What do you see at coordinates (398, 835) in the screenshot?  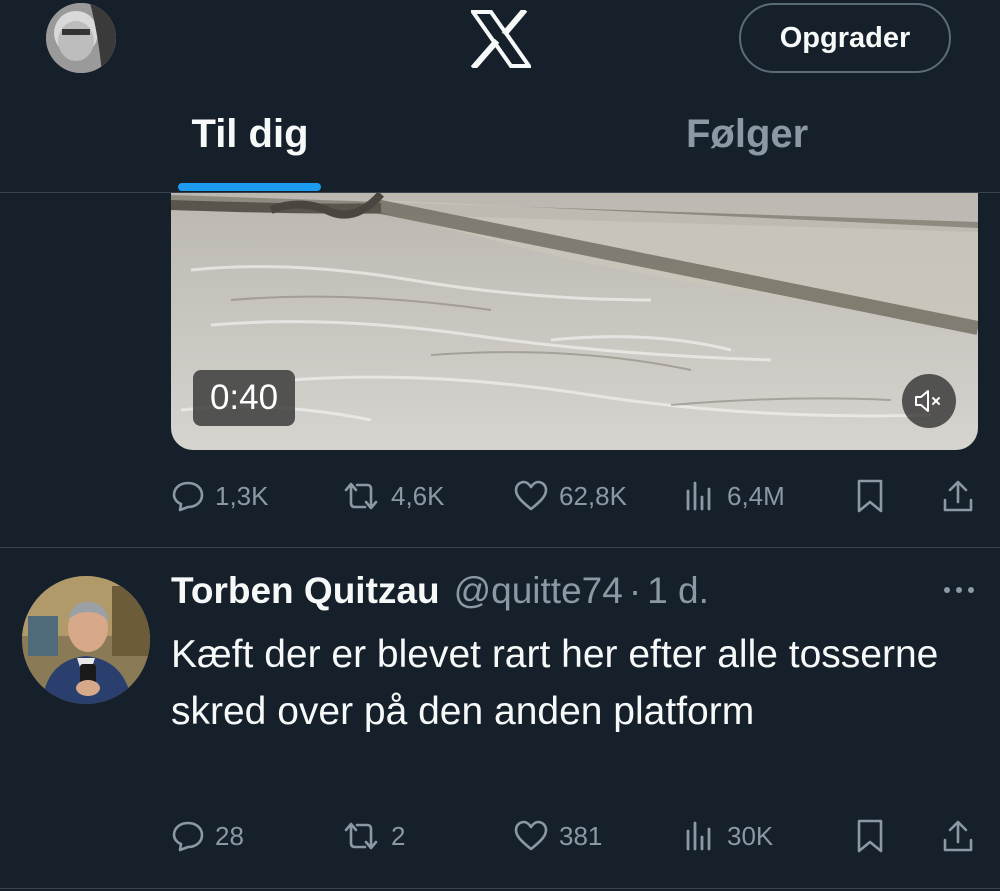 I see `repost-count: 2` at bounding box center [398, 835].